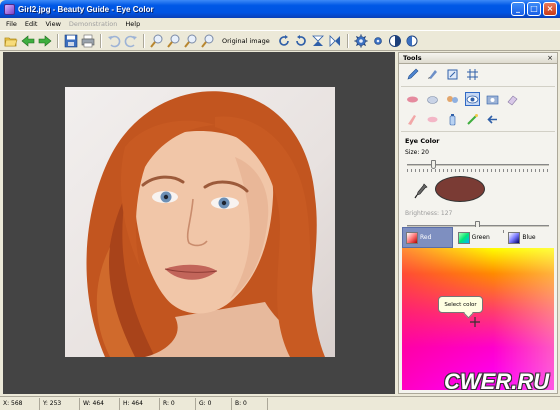  I want to click on lips-tool-icon, so click(432, 119).